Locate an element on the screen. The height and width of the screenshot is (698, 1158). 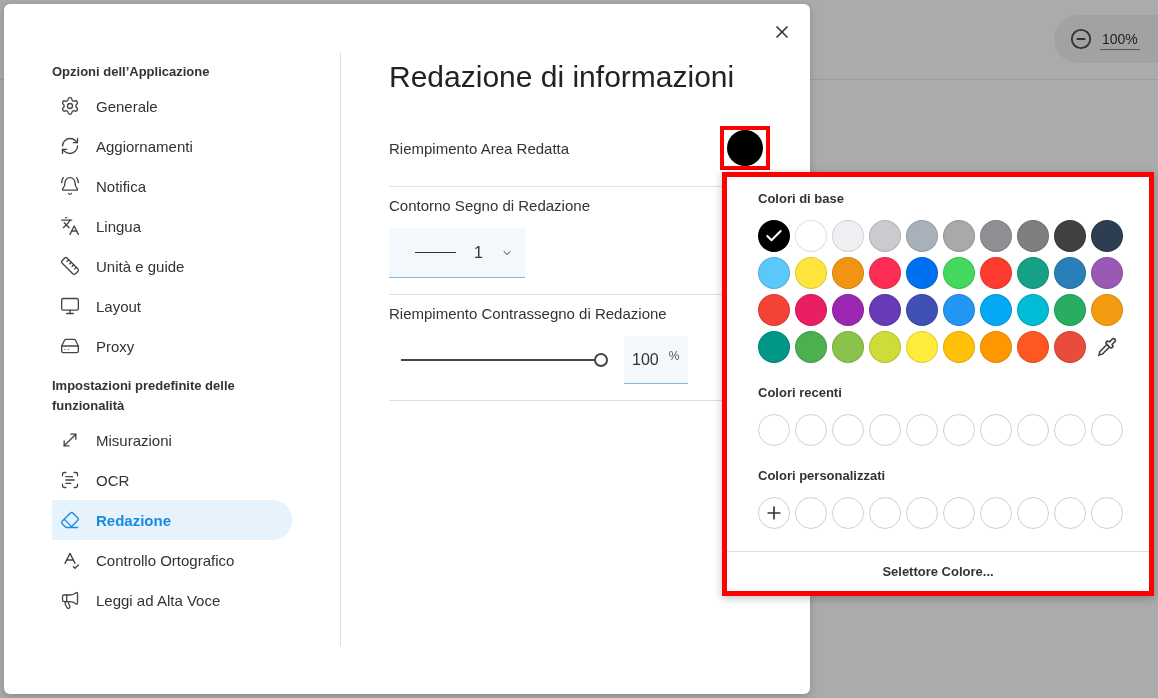
zoom-out-icon is located at coordinates (1081, 39).